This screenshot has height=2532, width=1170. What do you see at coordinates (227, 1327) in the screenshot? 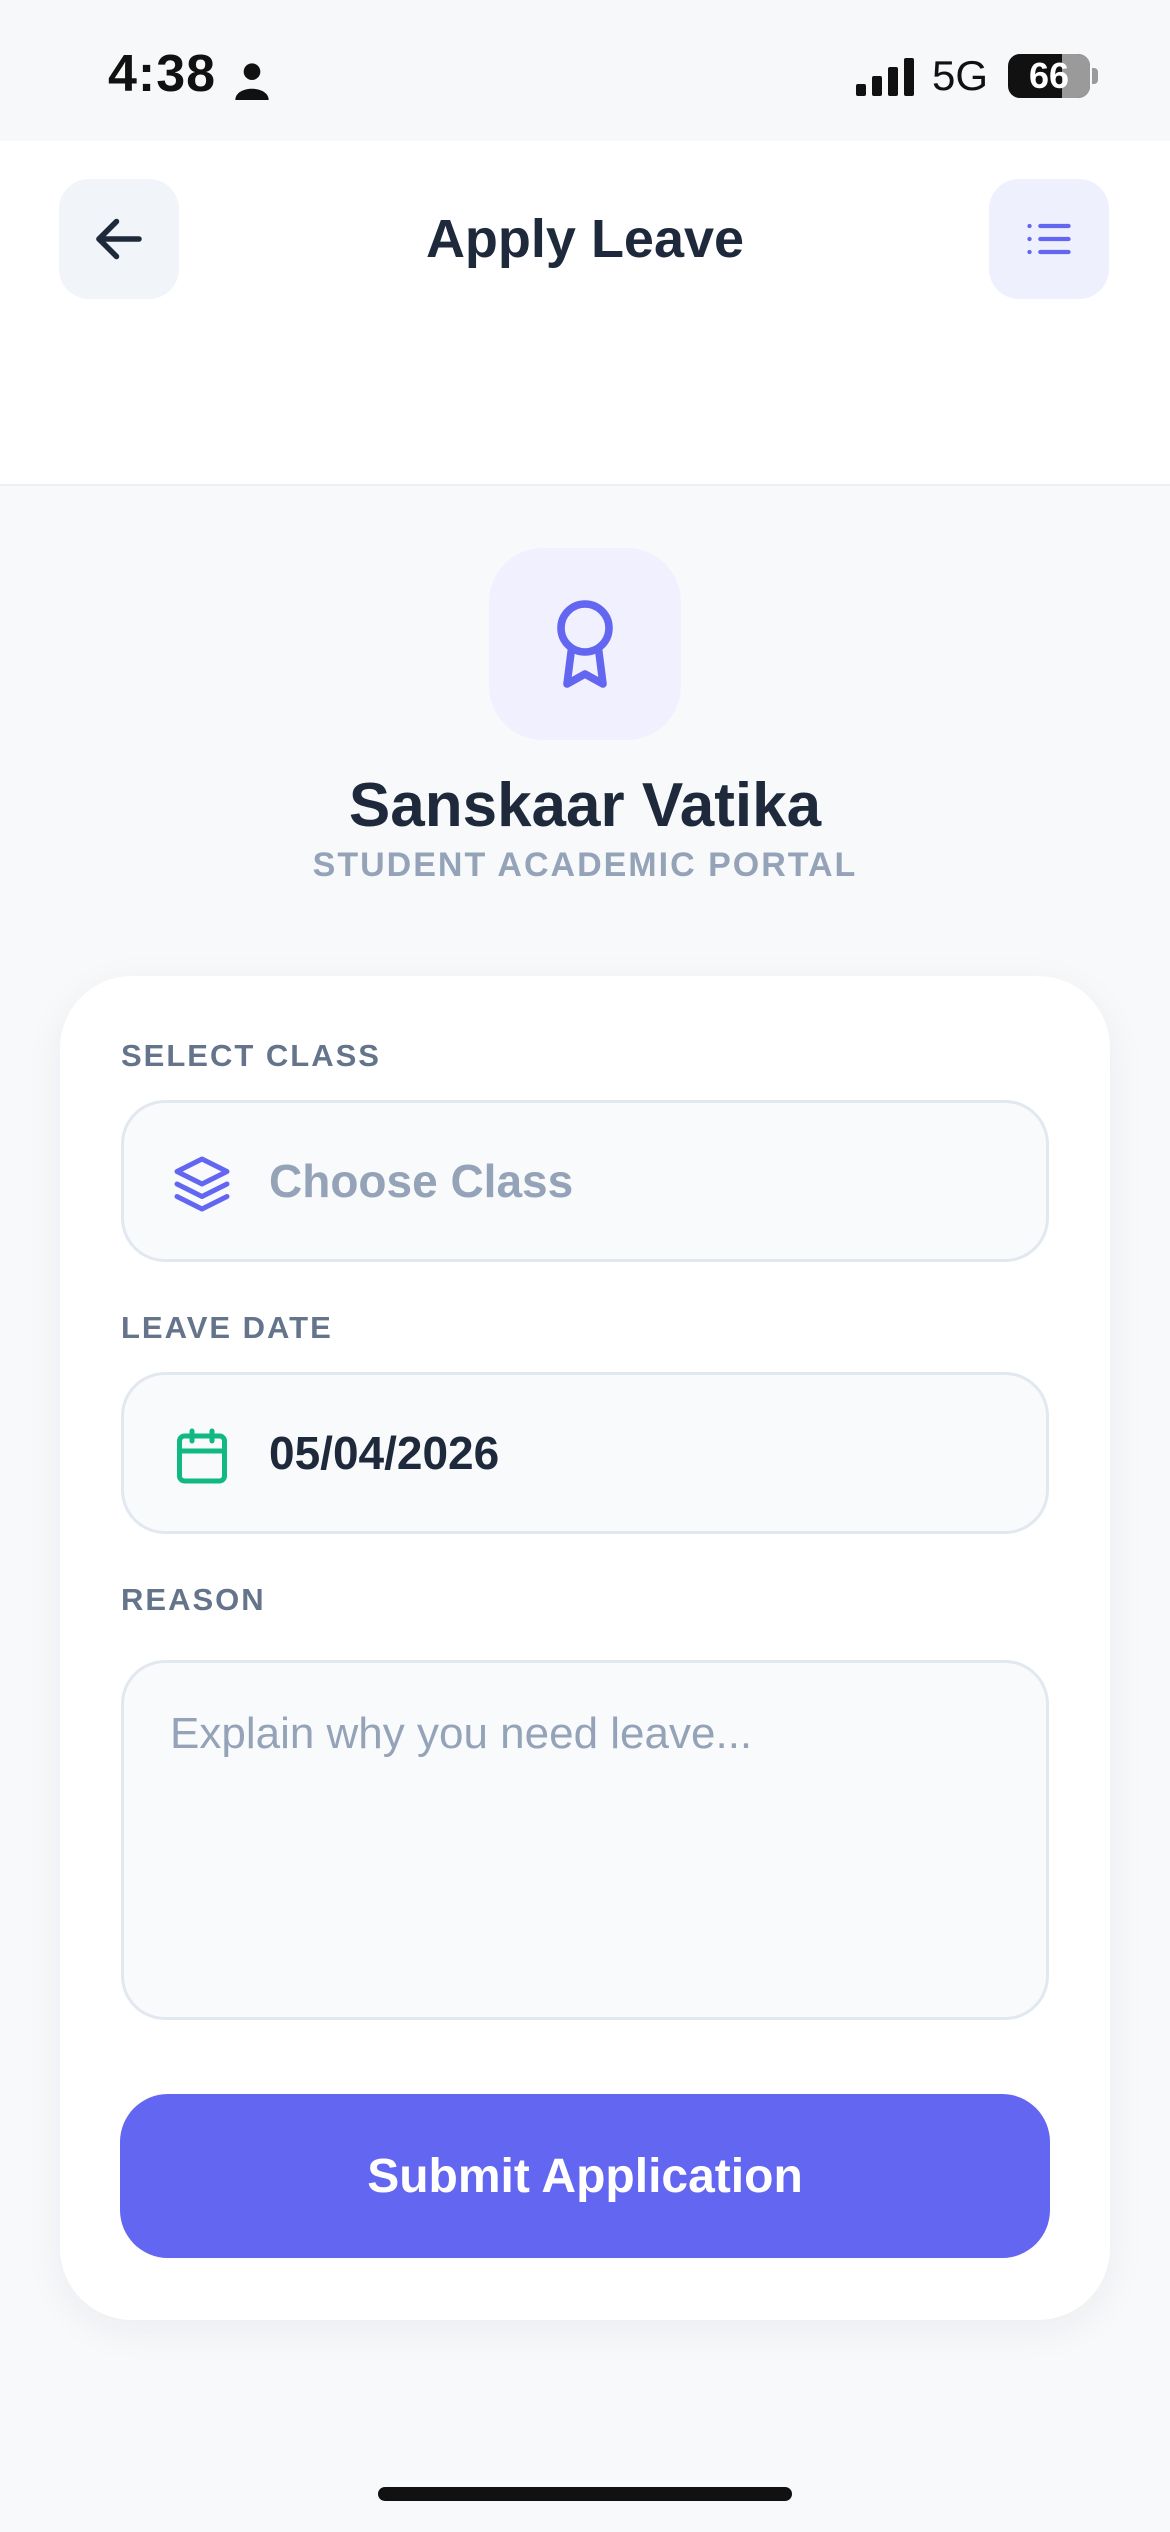
I see `leave-date-label: LEAVE DATE` at bounding box center [227, 1327].